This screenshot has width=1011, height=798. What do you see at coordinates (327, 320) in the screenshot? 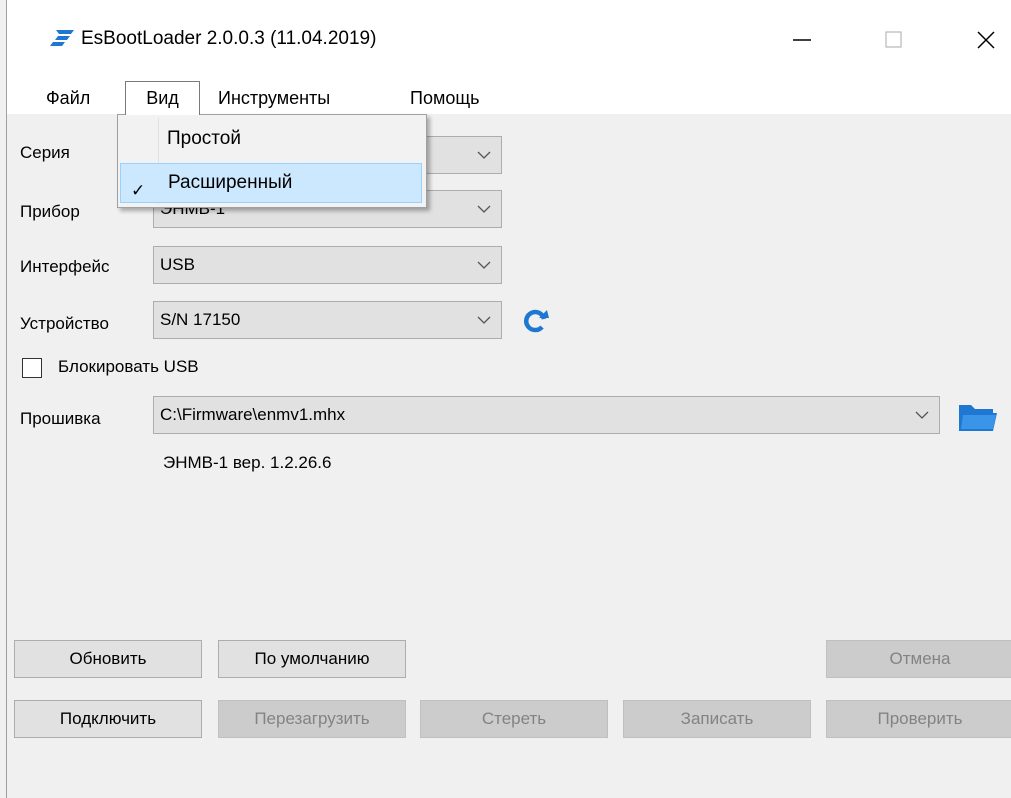
I see `unit-select: S/N 17150` at bounding box center [327, 320].